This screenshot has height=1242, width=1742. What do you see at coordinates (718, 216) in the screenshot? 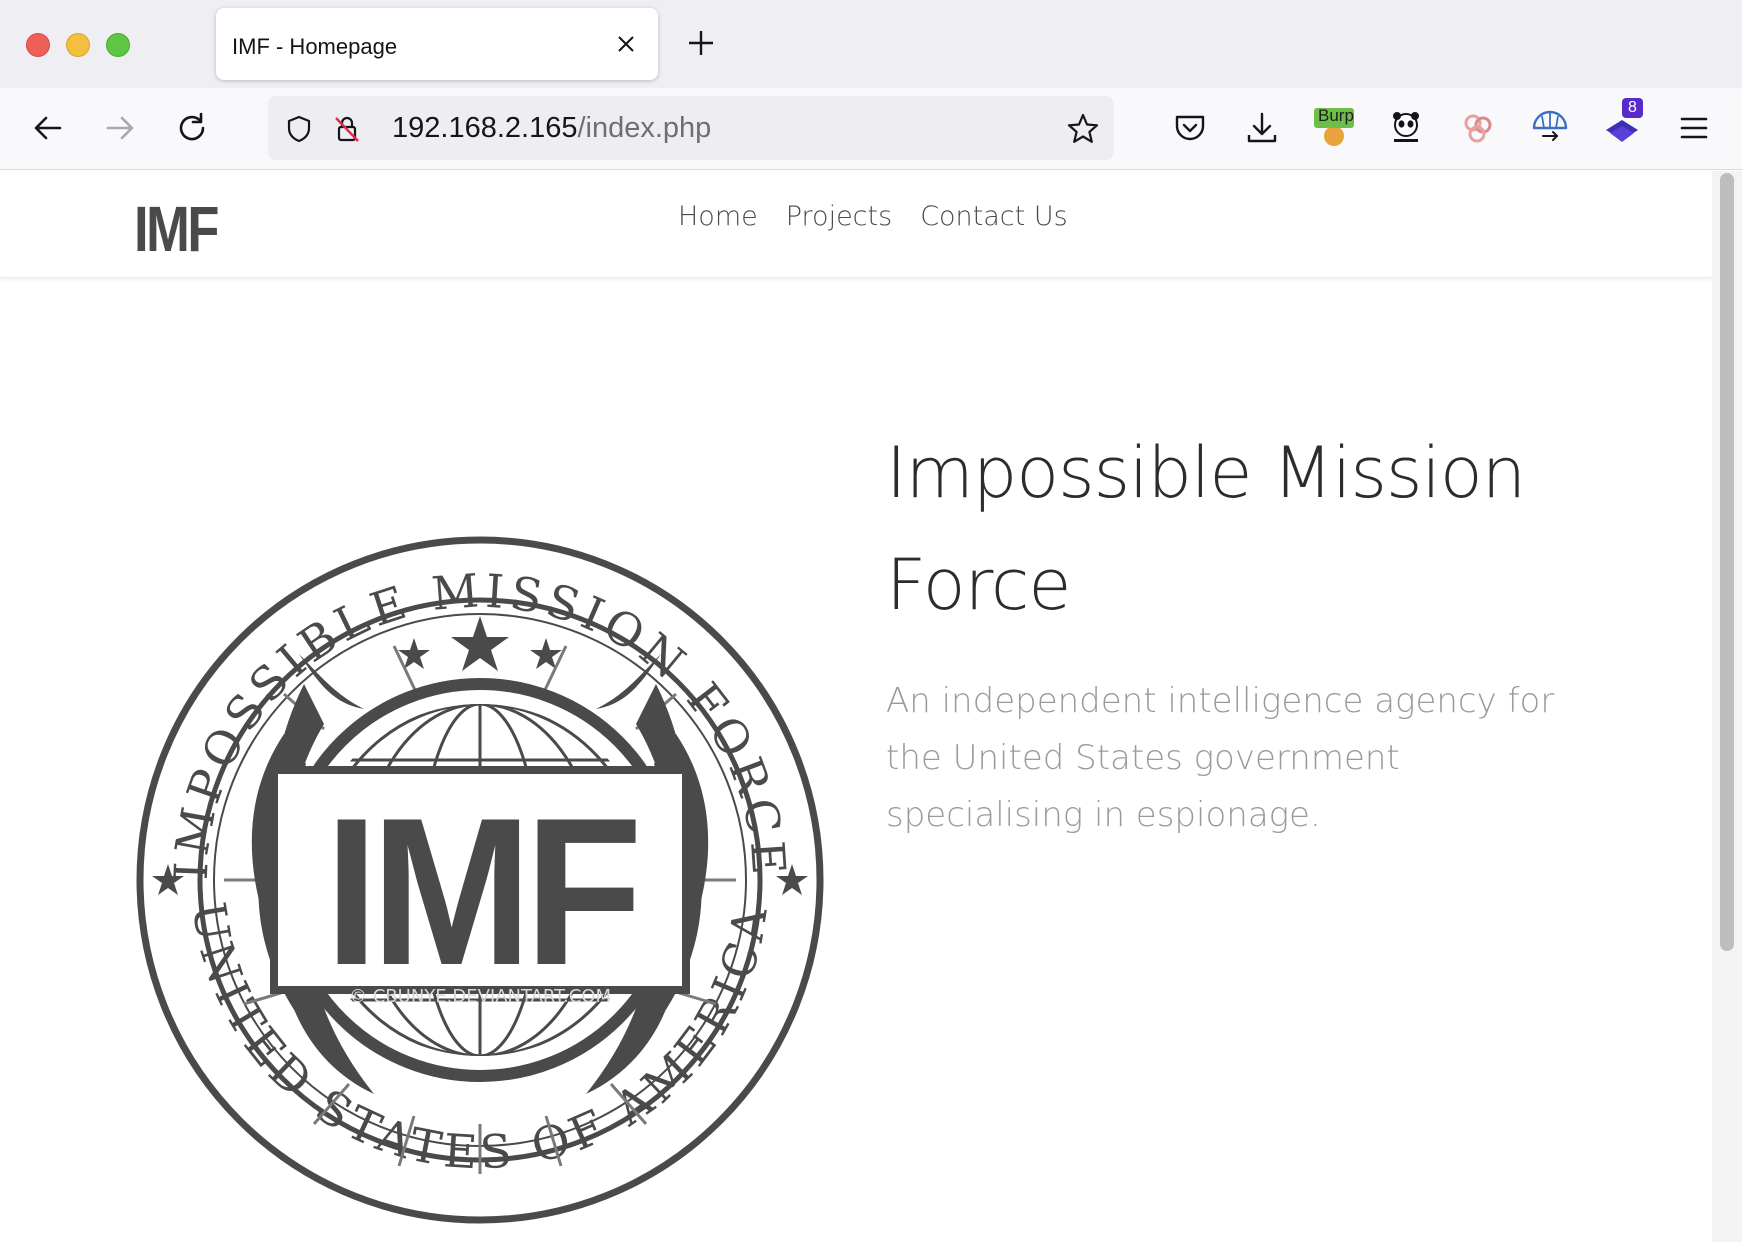
I see `nav-home-link: Home` at bounding box center [718, 216].